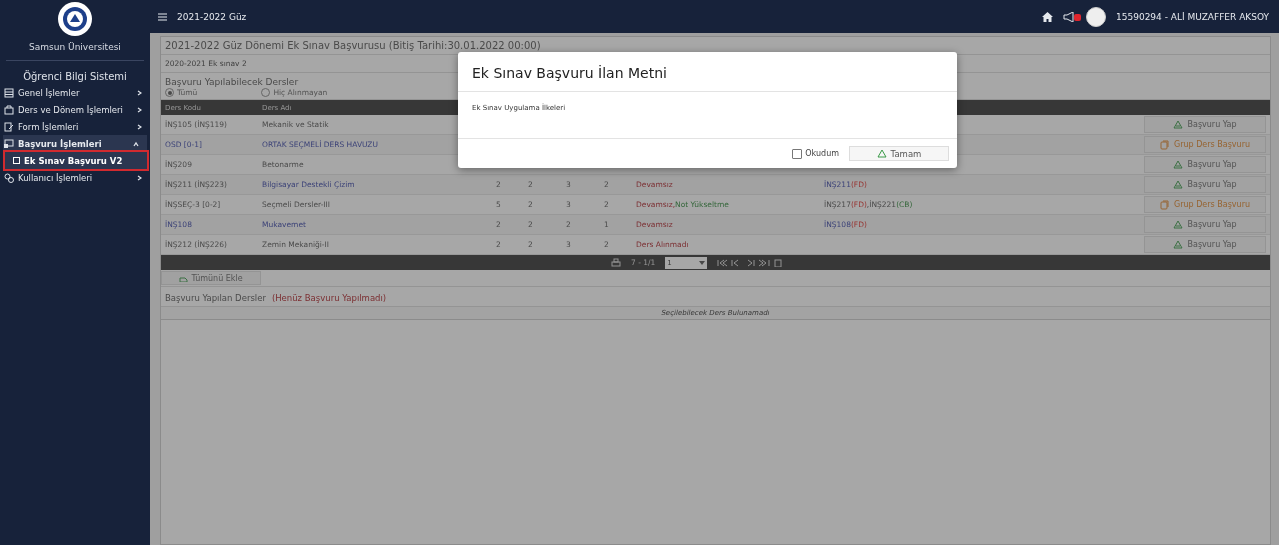 This screenshot has height=545, width=1279. What do you see at coordinates (9, 177) in the screenshot?
I see `gears-icon` at bounding box center [9, 177].